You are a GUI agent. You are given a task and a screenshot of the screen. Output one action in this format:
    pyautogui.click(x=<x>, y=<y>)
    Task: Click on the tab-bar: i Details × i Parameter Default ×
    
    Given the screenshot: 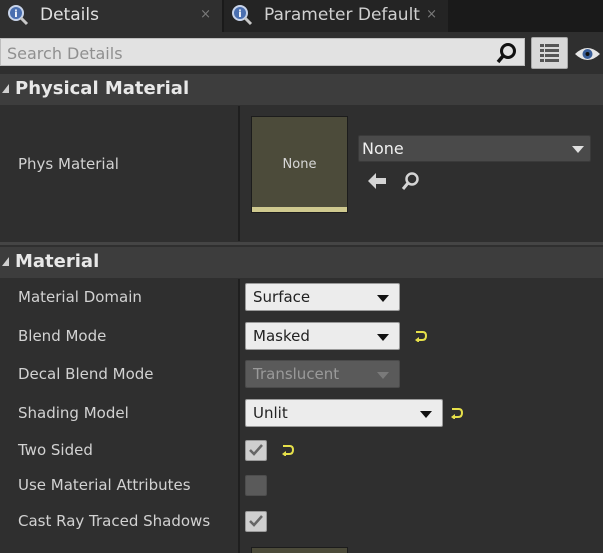 What is the action you would take?
    pyautogui.click(x=301, y=16)
    